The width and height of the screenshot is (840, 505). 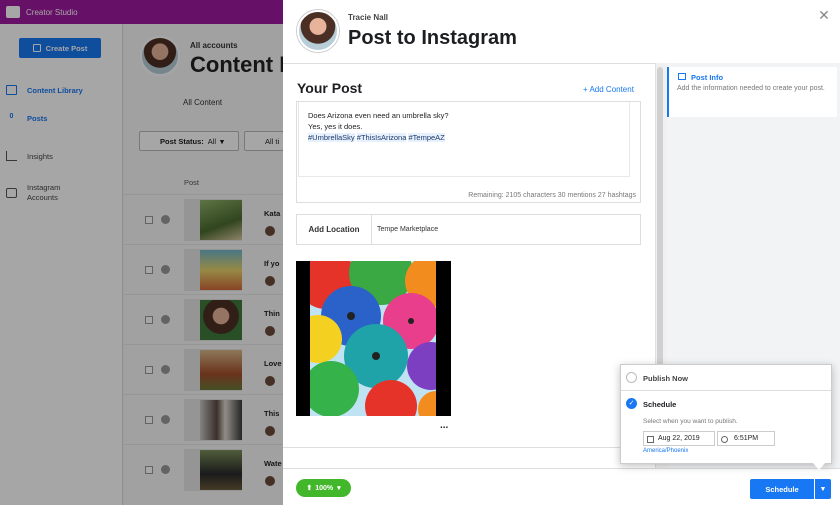 What do you see at coordinates (660, 217) in the screenshot?
I see `scrollbar-thumb` at bounding box center [660, 217].